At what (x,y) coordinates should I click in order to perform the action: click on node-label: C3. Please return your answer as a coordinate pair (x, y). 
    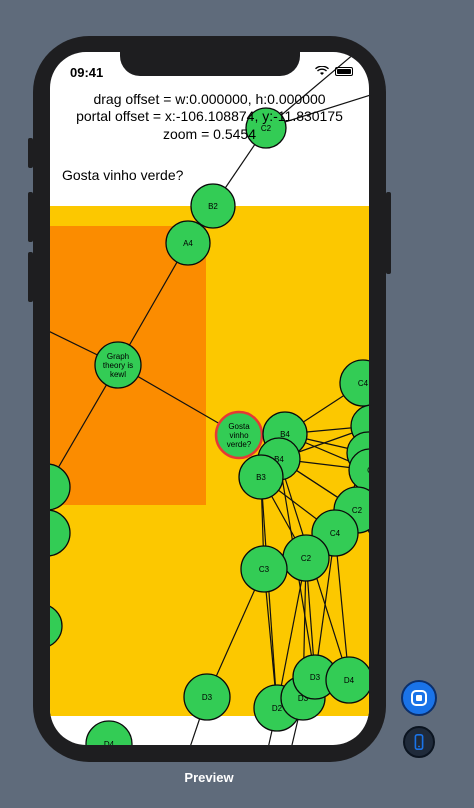
    Looking at the image, I should click on (264, 569).